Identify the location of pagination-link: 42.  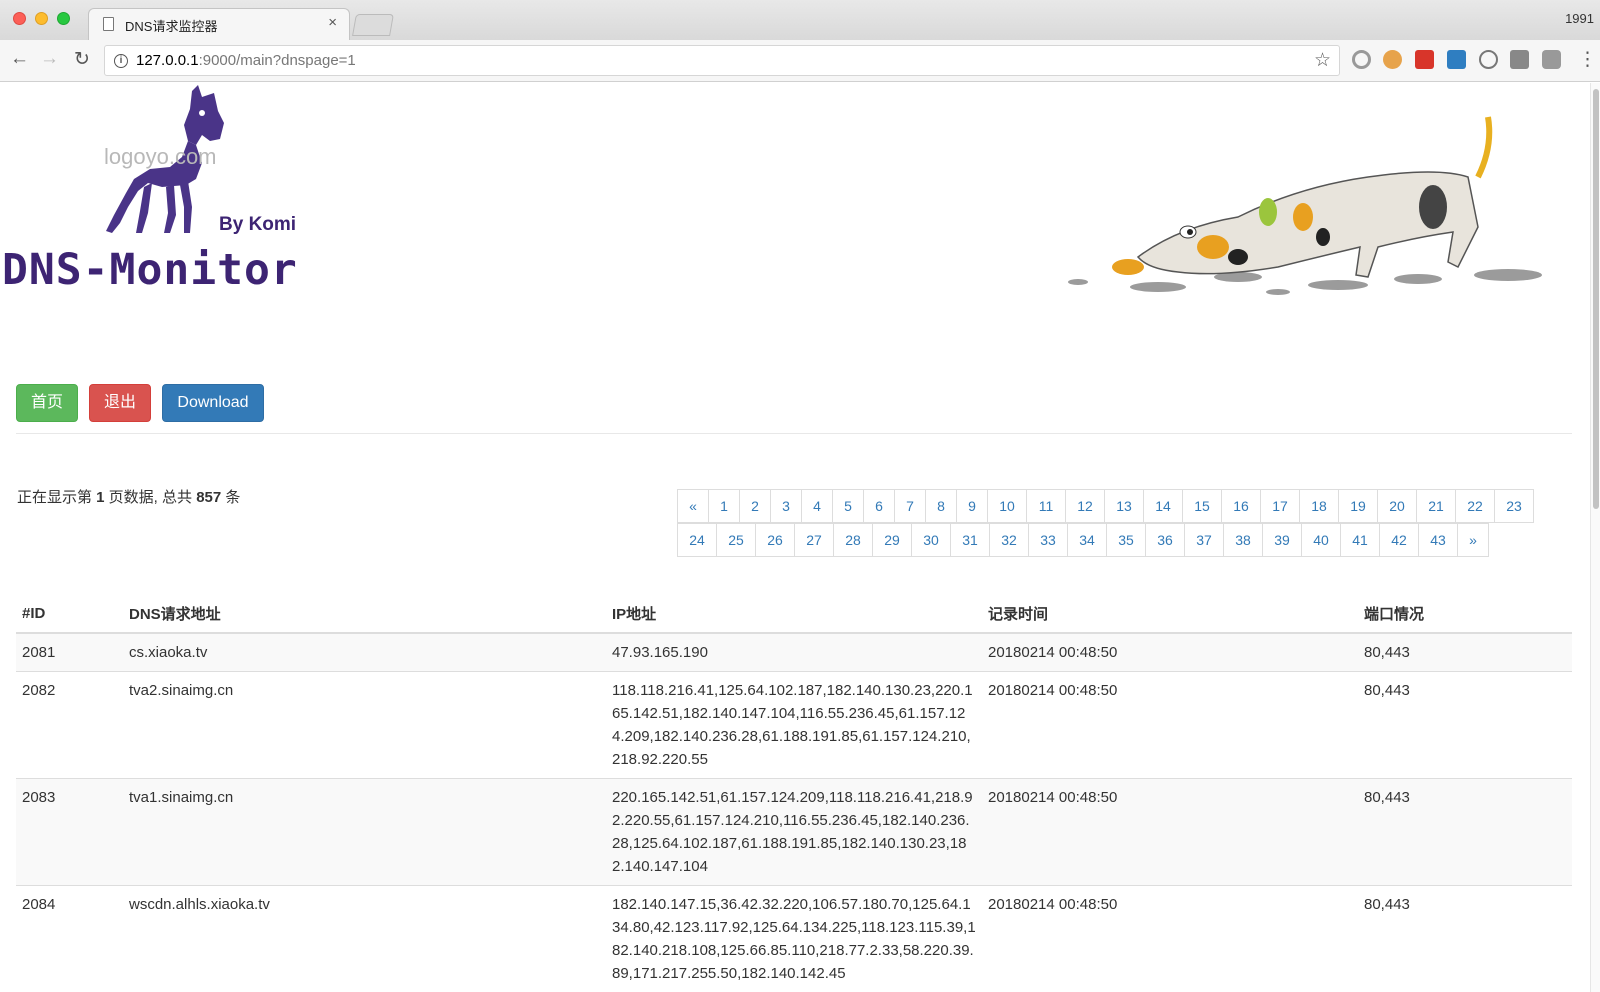
(1399, 540).